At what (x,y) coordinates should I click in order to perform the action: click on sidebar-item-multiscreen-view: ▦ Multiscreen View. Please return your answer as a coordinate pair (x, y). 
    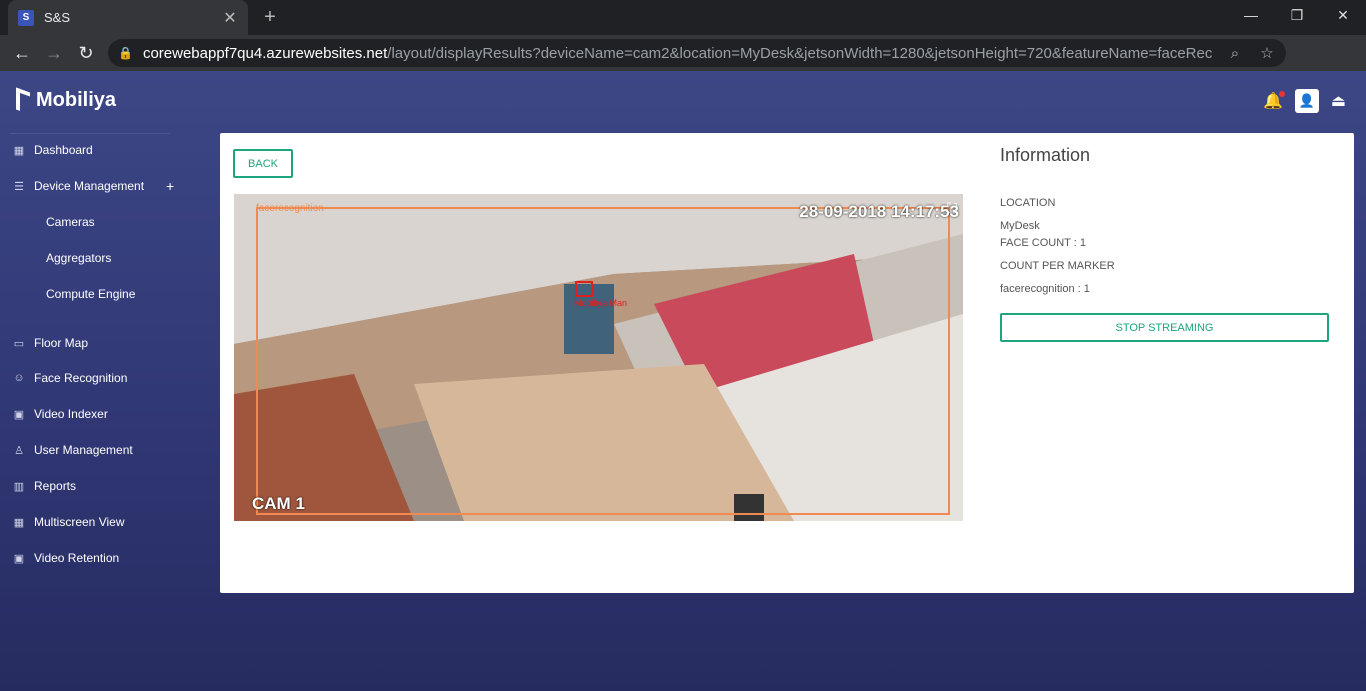
    Looking at the image, I should click on (62, 522).